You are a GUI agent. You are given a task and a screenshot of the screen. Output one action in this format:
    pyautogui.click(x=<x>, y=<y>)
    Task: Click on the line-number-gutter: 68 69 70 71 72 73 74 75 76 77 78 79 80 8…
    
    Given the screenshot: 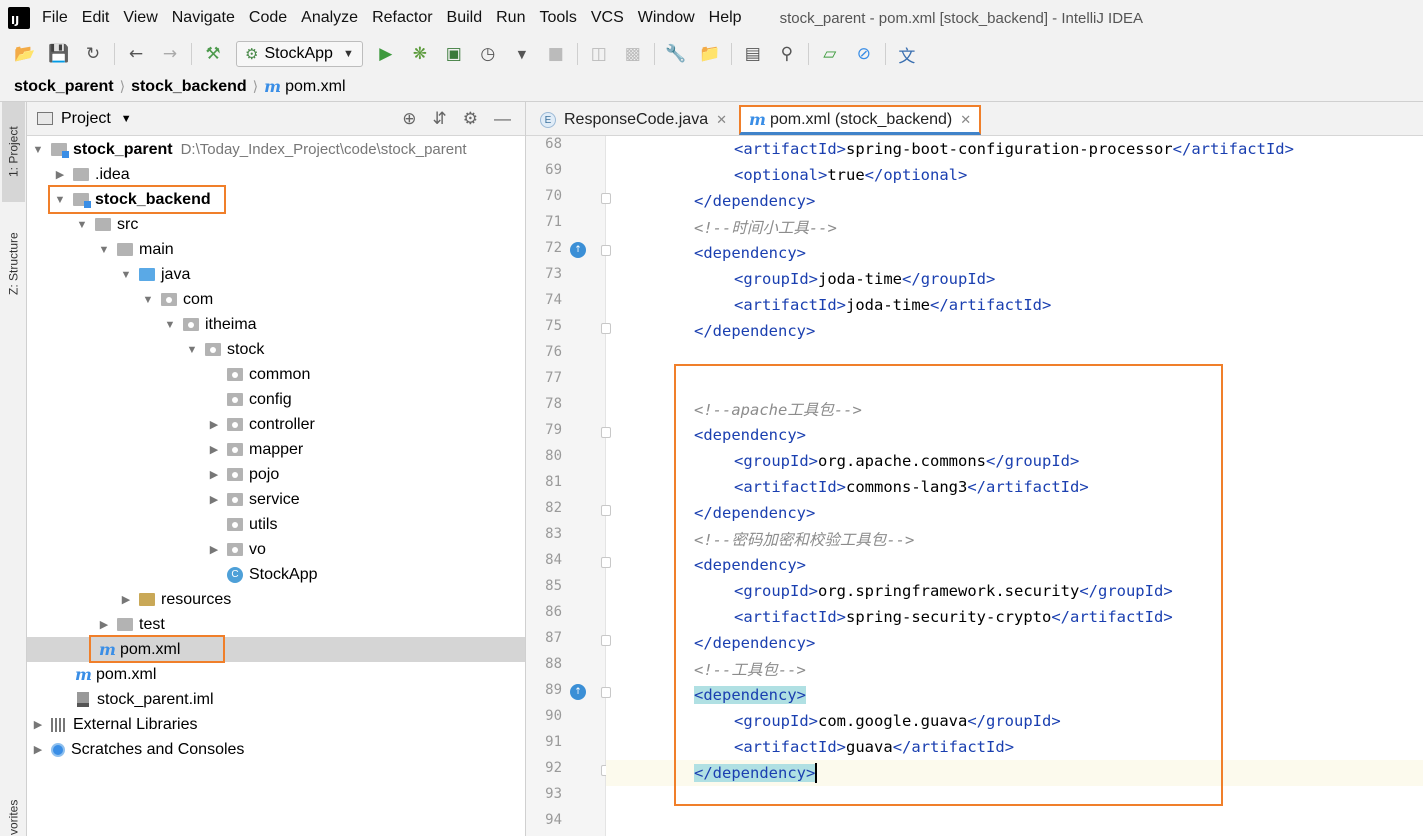 What is the action you would take?
    pyautogui.click(x=568, y=486)
    